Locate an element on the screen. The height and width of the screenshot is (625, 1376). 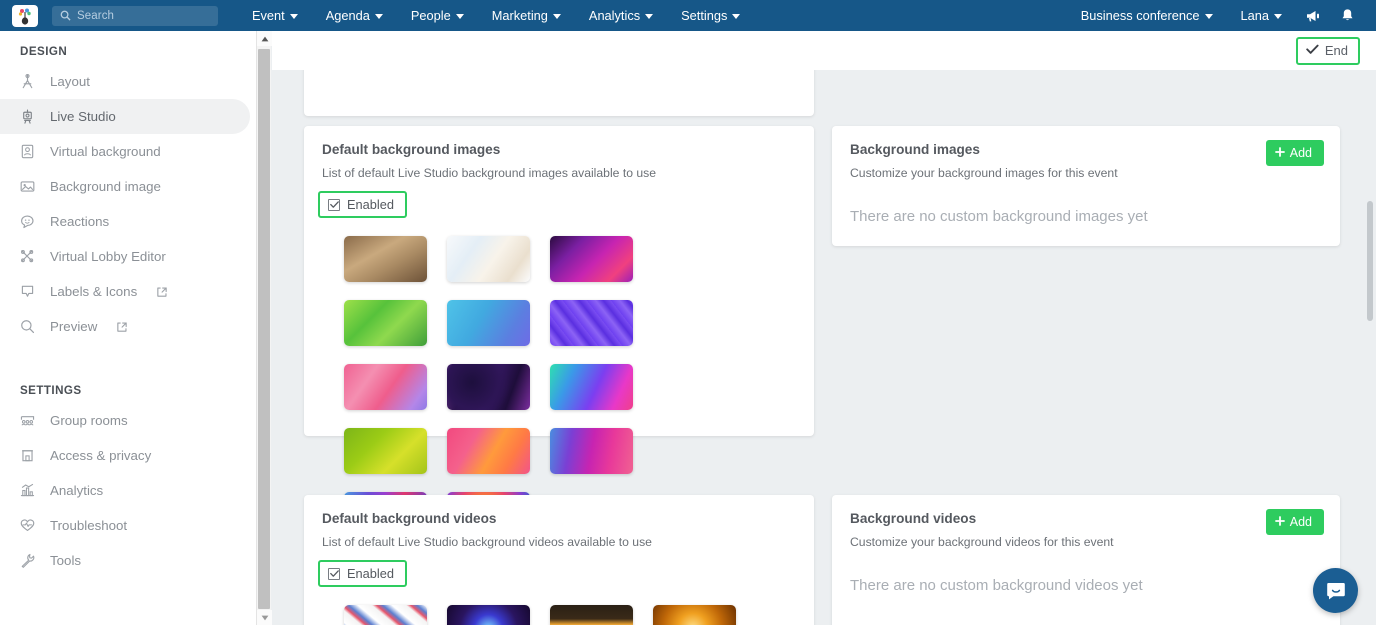
app-logo is located at coordinates (25, 15).